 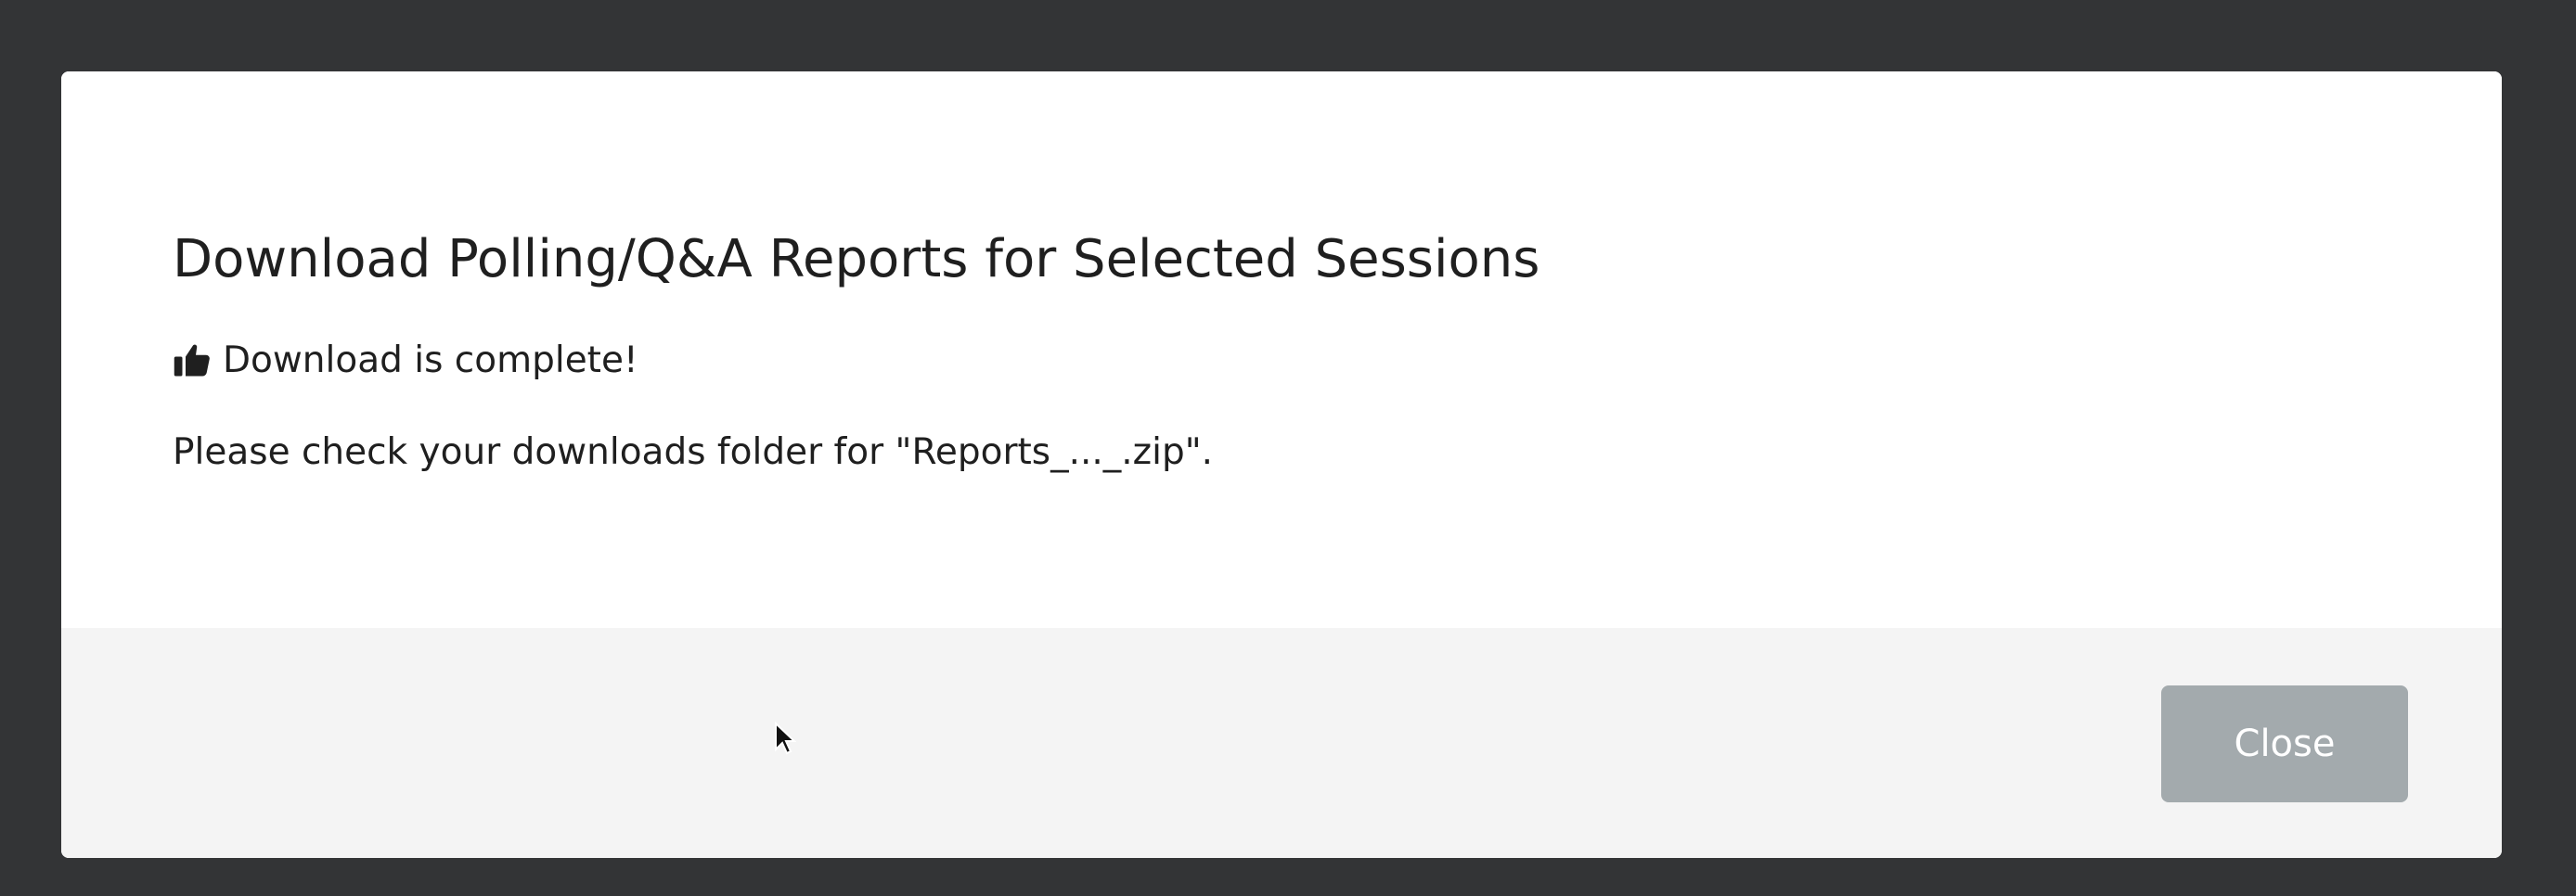 I want to click on download-status: Download is complete!, so click(x=406, y=360).